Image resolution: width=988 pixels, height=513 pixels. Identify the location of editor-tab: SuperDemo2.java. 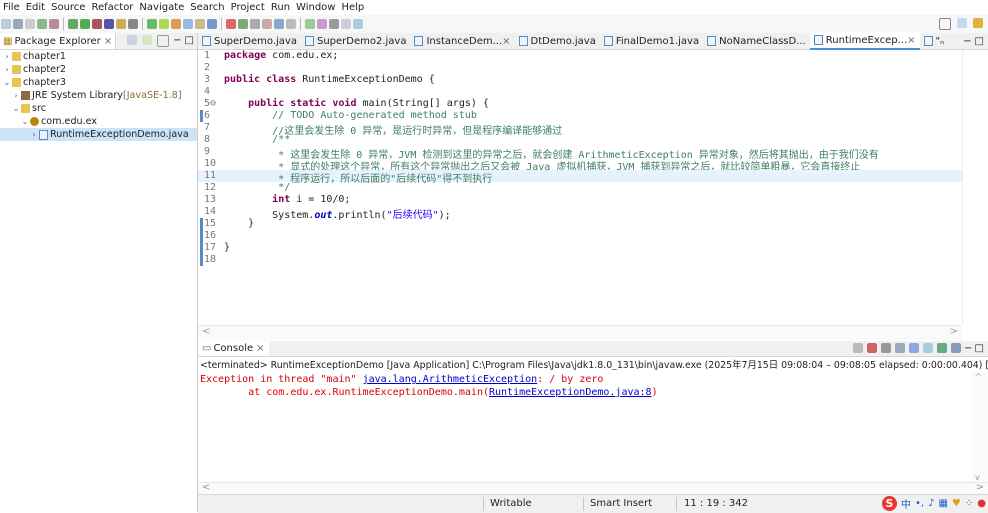
(356, 41).